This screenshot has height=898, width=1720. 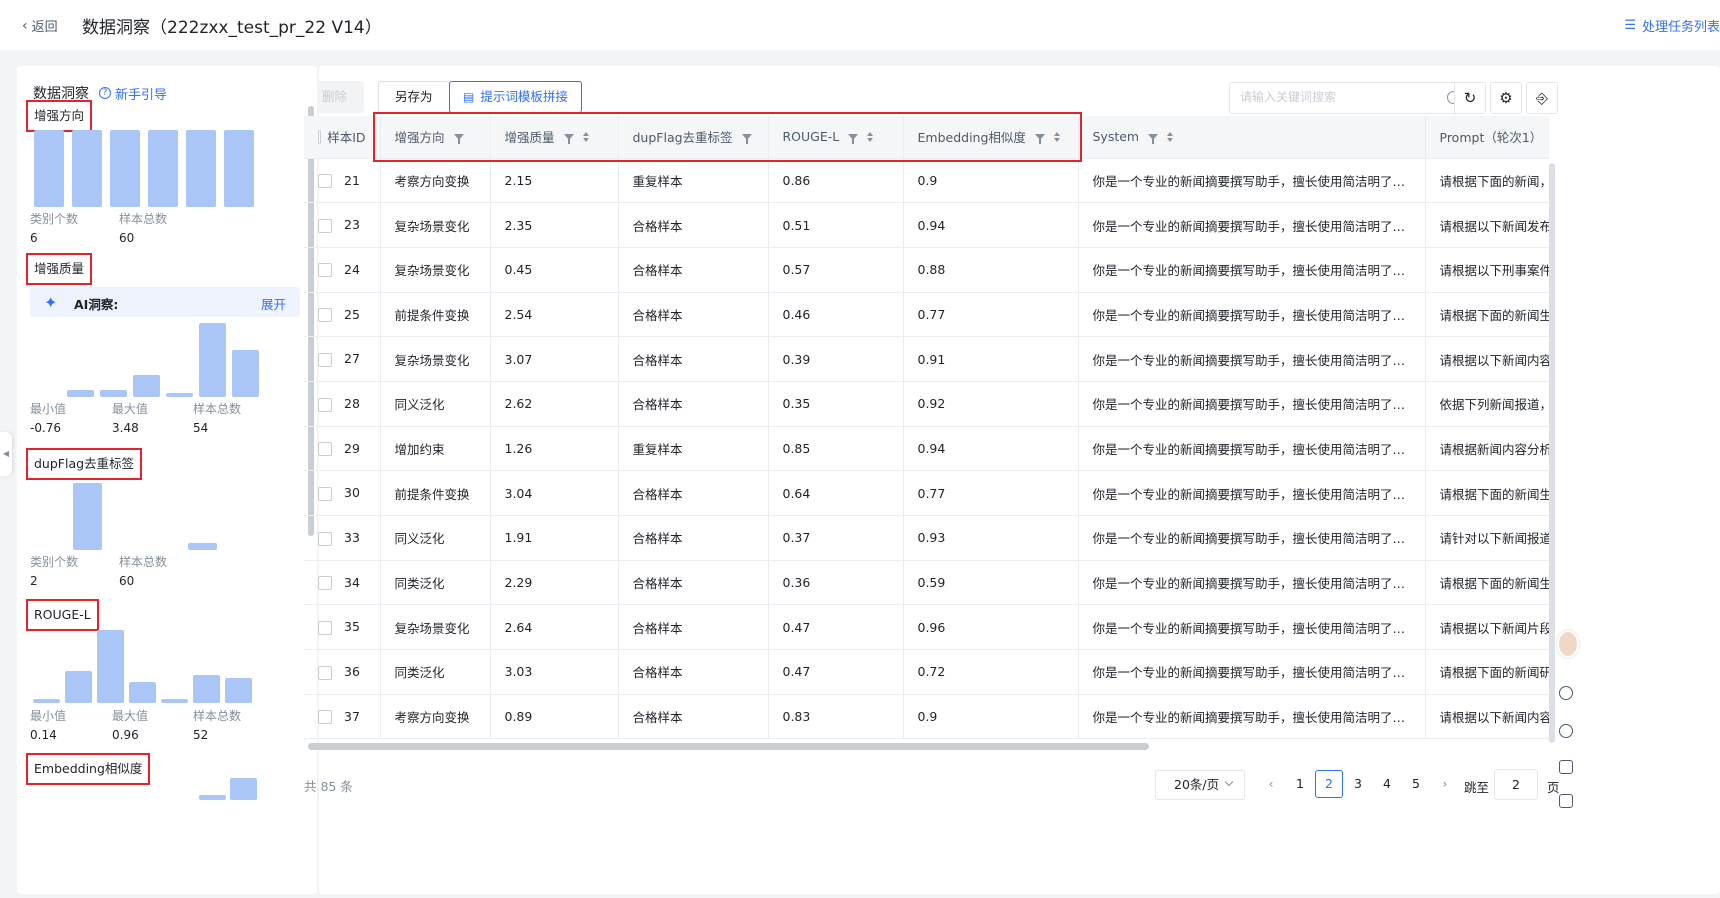 I want to click on task-list-label: 处理任务列表, so click(x=1680, y=27).